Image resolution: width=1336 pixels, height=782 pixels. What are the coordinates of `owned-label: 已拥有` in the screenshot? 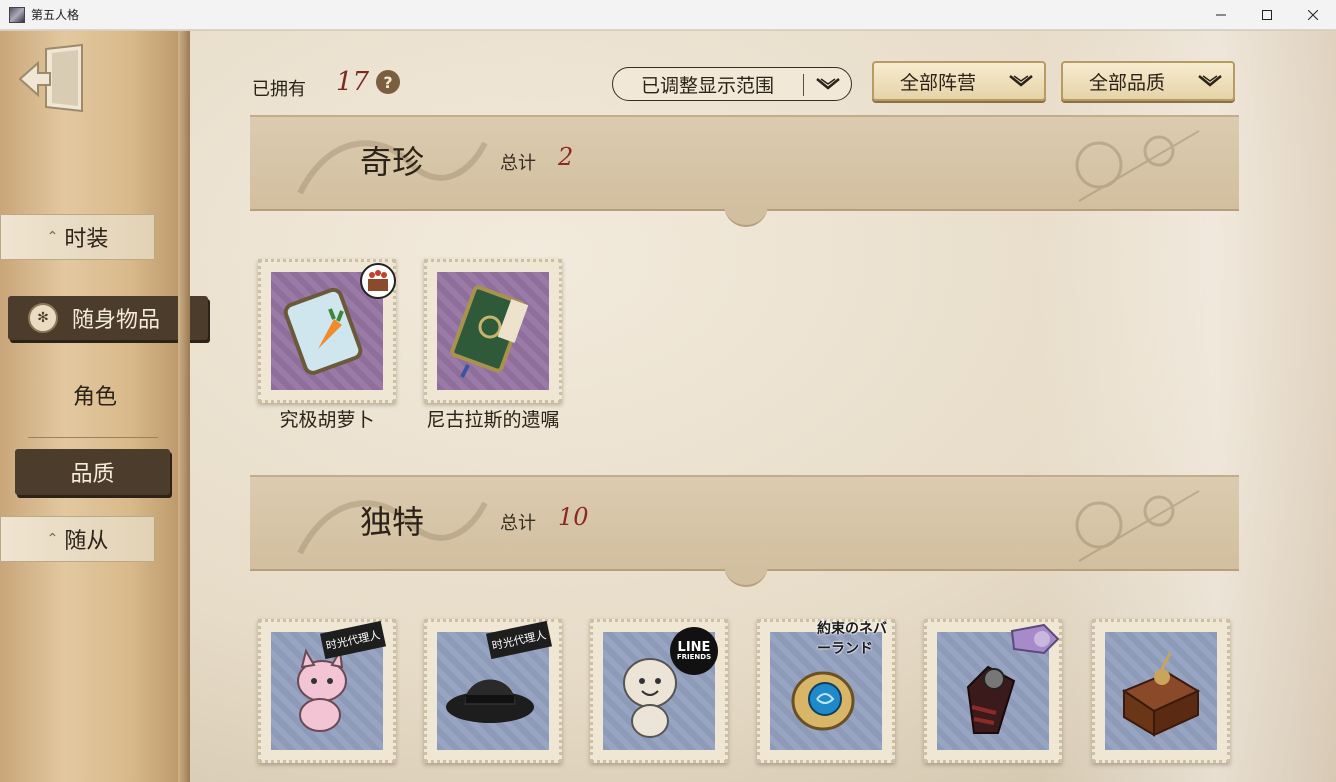 It's located at (279, 89).